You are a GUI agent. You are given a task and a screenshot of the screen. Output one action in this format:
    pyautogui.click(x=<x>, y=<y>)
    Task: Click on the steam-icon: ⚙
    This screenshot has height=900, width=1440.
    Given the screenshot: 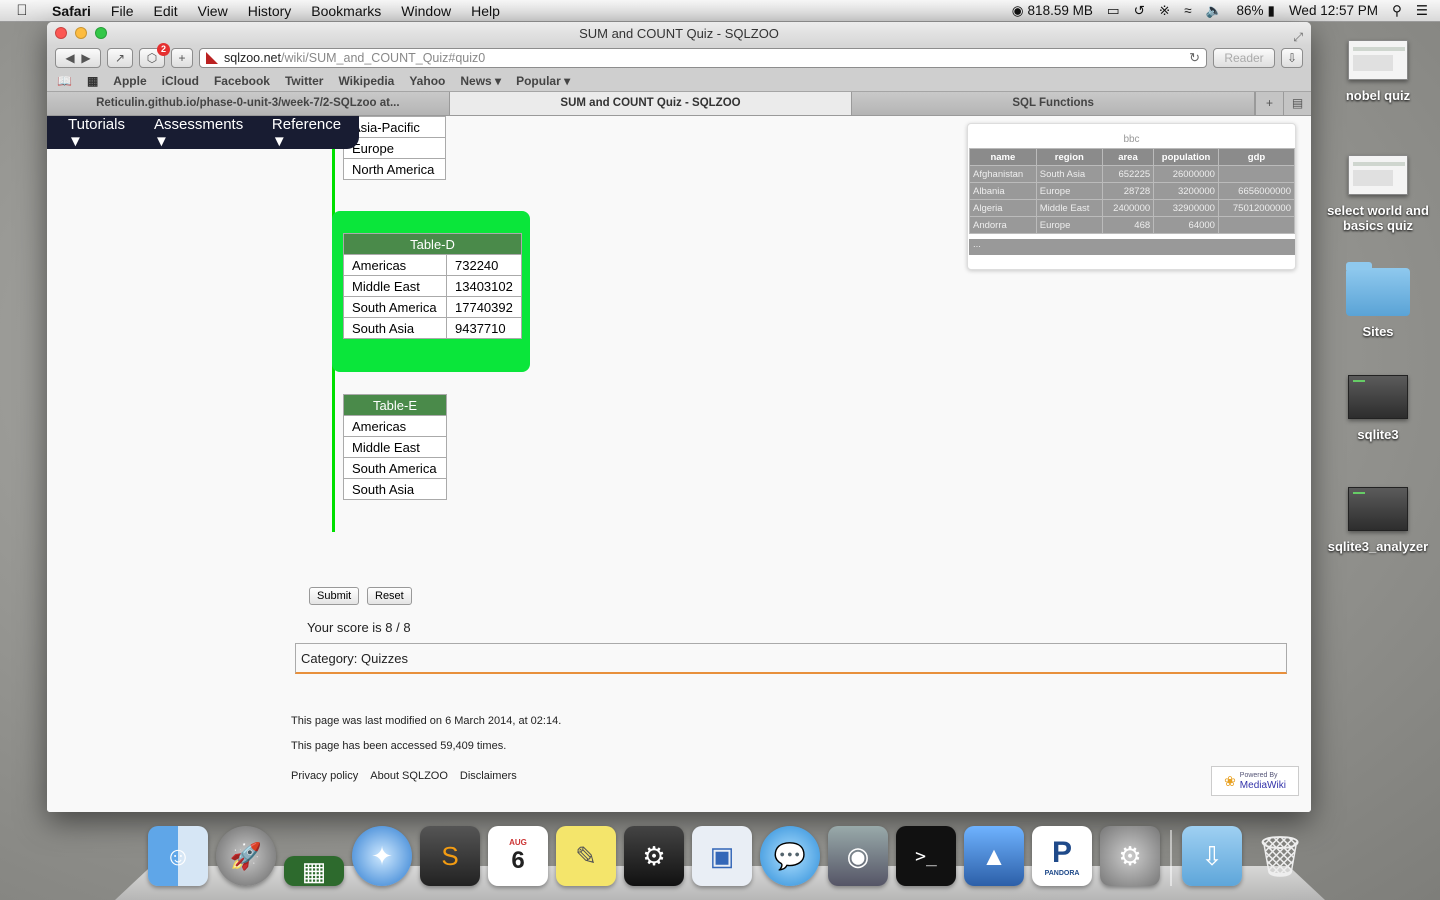 What is the action you would take?
    pyautogui.click(x=654, y=856)
    